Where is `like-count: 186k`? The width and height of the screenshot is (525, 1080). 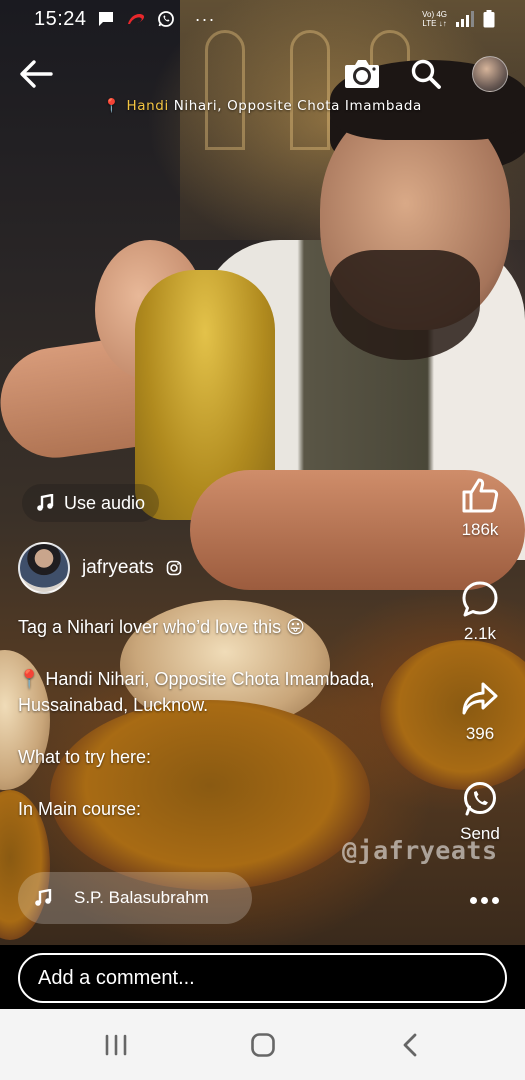 like-count: 186k is located at coordinates (480, 529).